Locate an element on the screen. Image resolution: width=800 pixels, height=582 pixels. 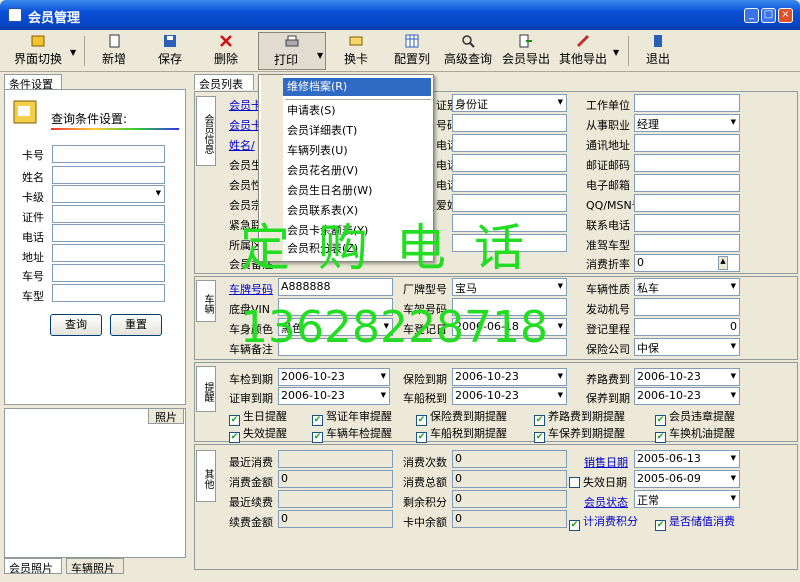
consume-count-label: 消费次数 is located at coordinates (425, 462).